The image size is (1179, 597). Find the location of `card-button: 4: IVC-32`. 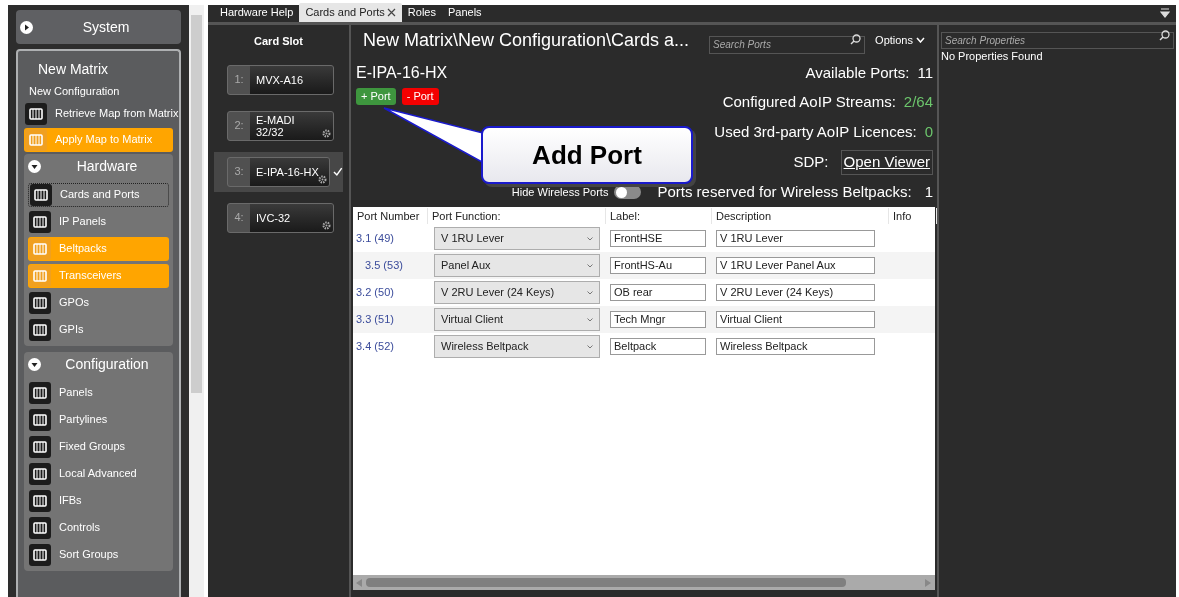

card-button: 4: IVC-32 is located at coordinates (280, 217).